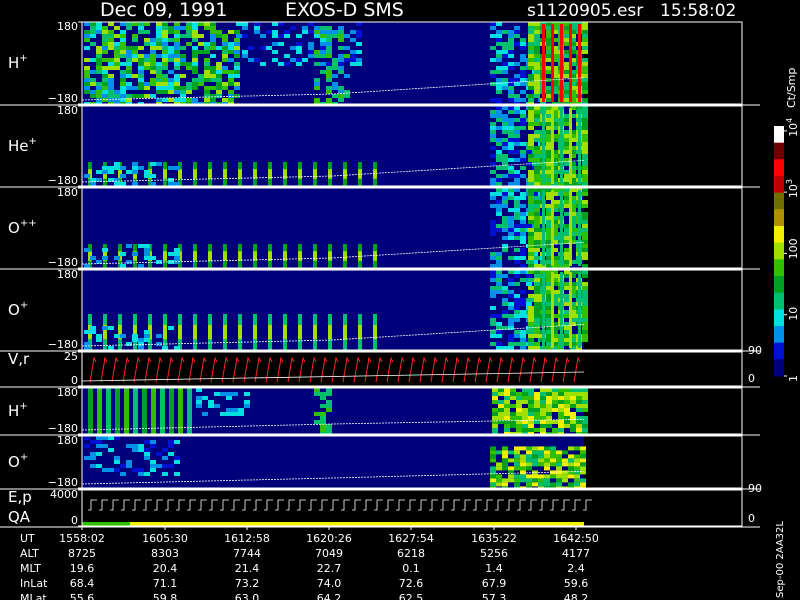 Image resolution: width=800 pixels, height=600 pixels. I want to click on footer-value: 73.2, so click(247, 583).